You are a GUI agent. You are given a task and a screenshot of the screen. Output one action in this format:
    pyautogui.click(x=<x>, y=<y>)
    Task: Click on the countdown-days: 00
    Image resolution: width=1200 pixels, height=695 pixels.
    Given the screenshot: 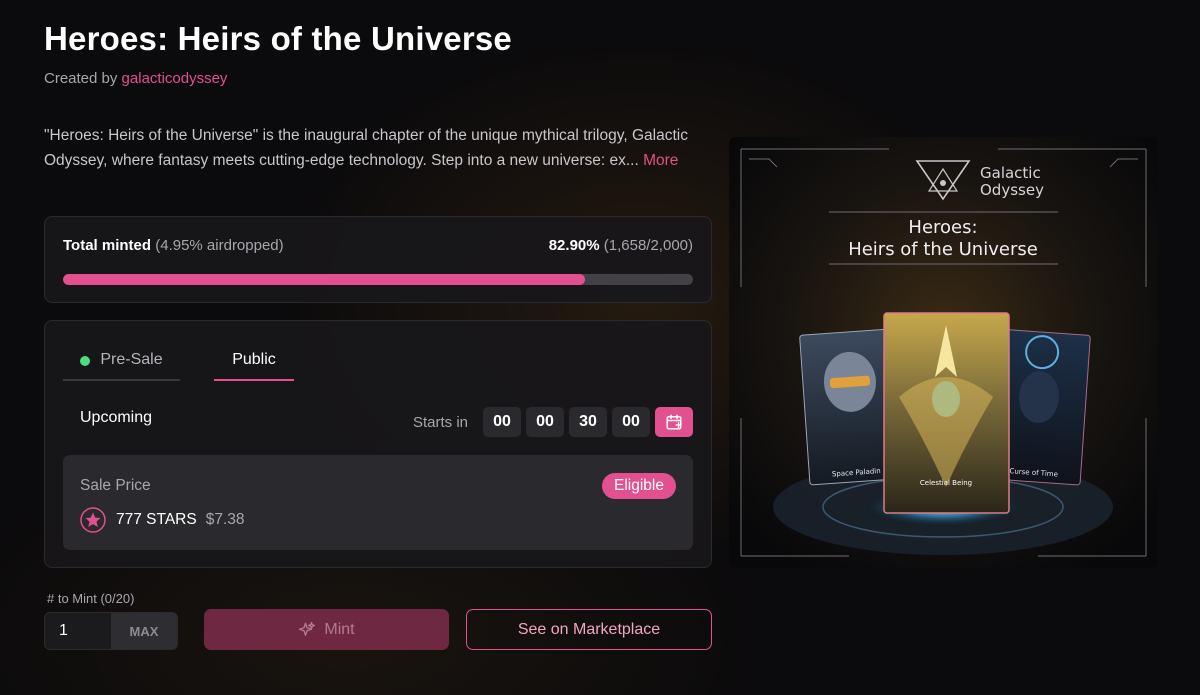 What is the action you would take?
    pyautogui.click(x=502, y=422)
    